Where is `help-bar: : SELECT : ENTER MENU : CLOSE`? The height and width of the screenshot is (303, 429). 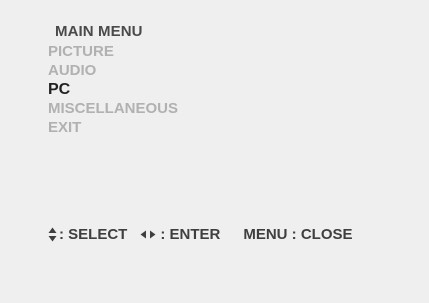
help-bar: : SELECT : ENTER MENU : CLOSE is located at coordinates (200, 234).